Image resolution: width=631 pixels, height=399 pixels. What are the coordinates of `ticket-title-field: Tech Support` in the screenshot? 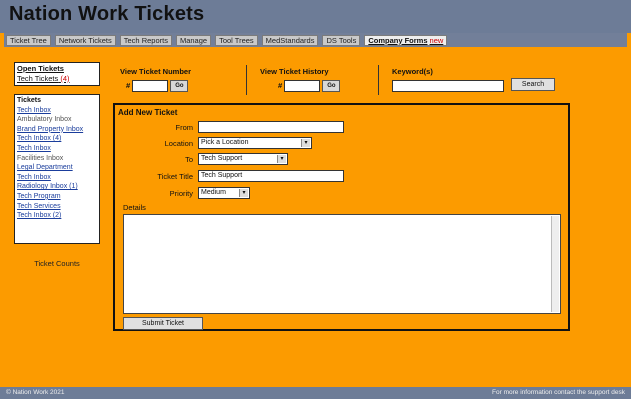 It's located at (271, 176).